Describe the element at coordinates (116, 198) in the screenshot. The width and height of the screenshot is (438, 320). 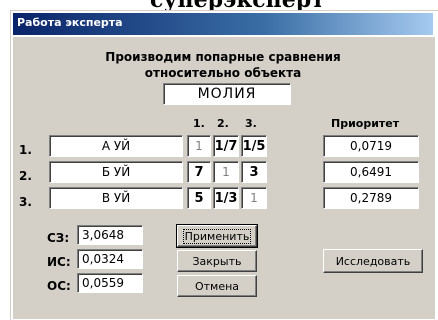
I see `row-3-name-field: В УЙ` at that location.